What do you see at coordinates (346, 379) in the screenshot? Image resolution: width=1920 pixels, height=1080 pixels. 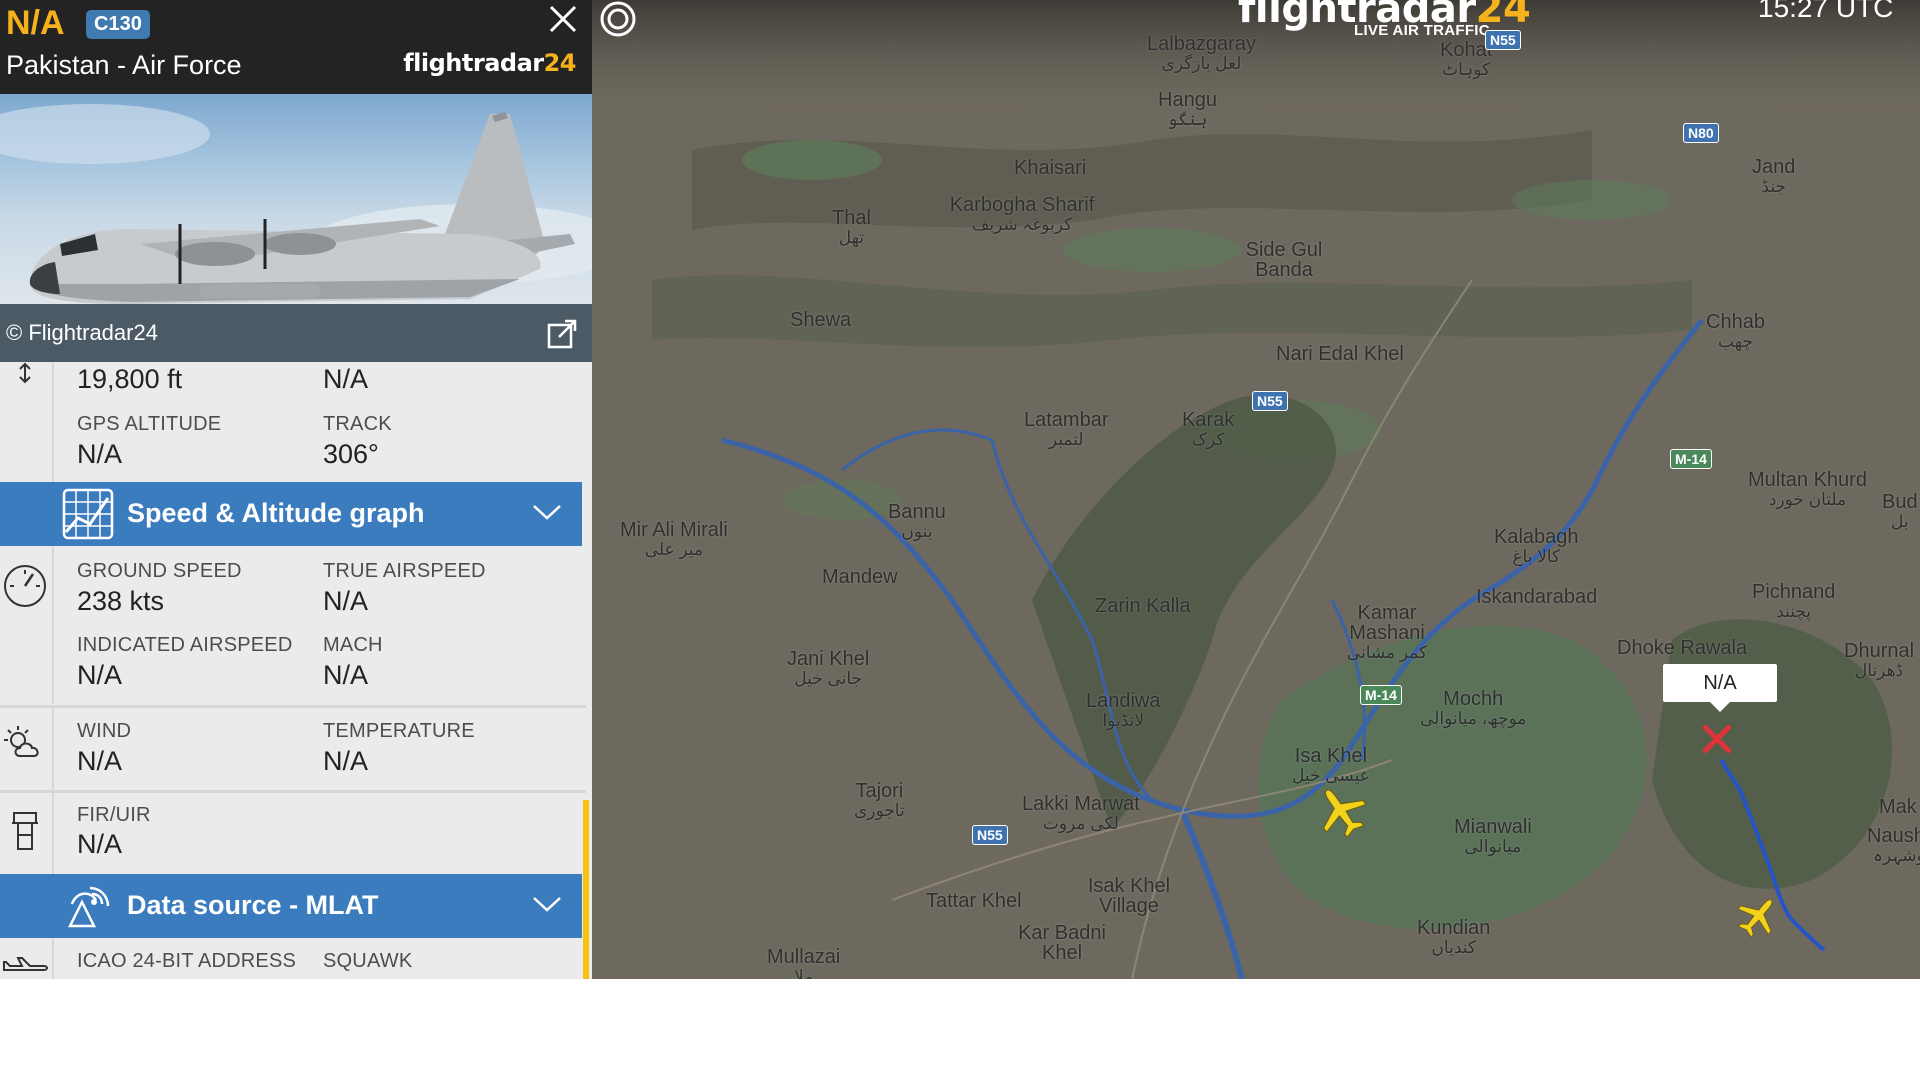 I see `vertical-speed-value: N/A` at bounding box center [346, 379].